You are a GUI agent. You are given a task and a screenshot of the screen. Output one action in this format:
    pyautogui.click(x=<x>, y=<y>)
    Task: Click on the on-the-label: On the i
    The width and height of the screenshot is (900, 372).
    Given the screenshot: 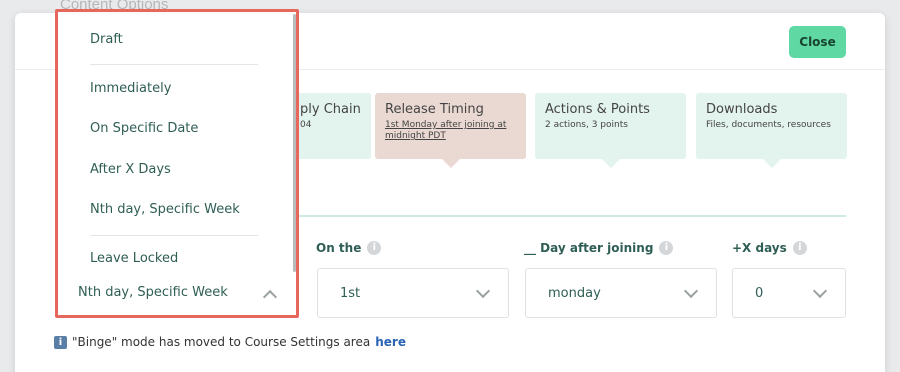 What is the action you would take?
    pyautogui.click(x=349, y=248)
    